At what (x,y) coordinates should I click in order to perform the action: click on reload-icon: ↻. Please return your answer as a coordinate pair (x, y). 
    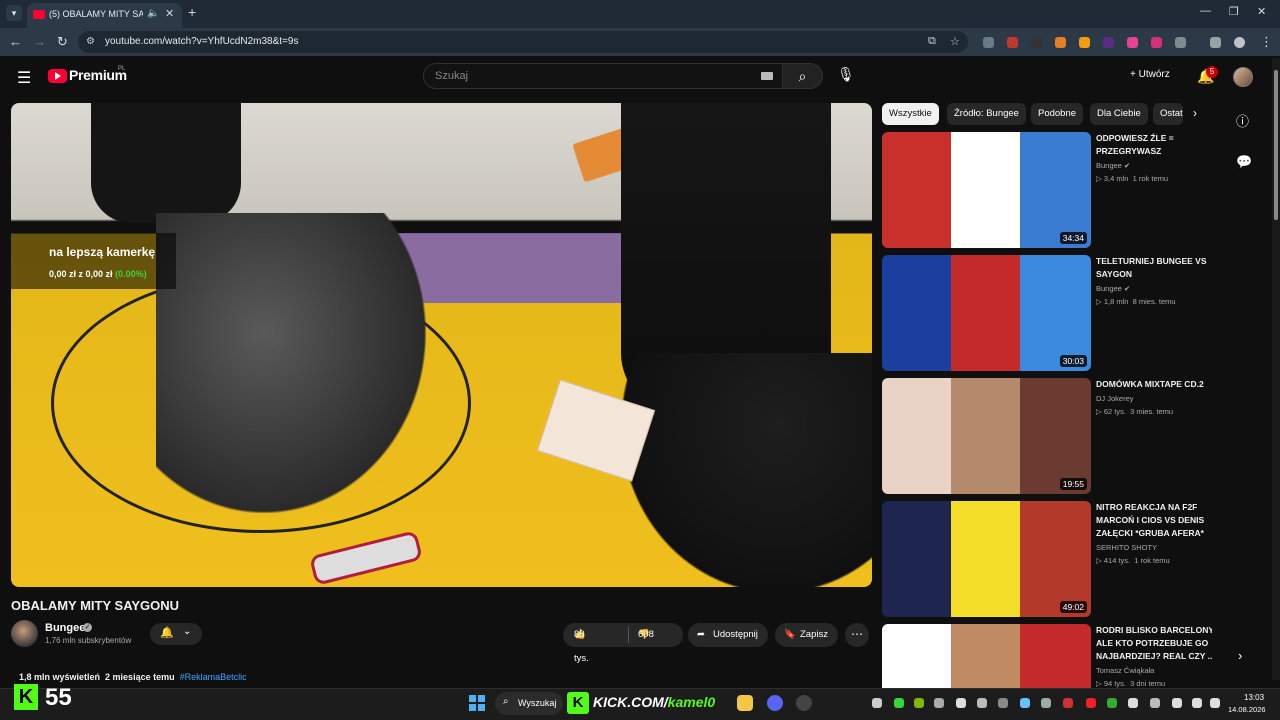
    Looking at the image, I should click on (62, 42).